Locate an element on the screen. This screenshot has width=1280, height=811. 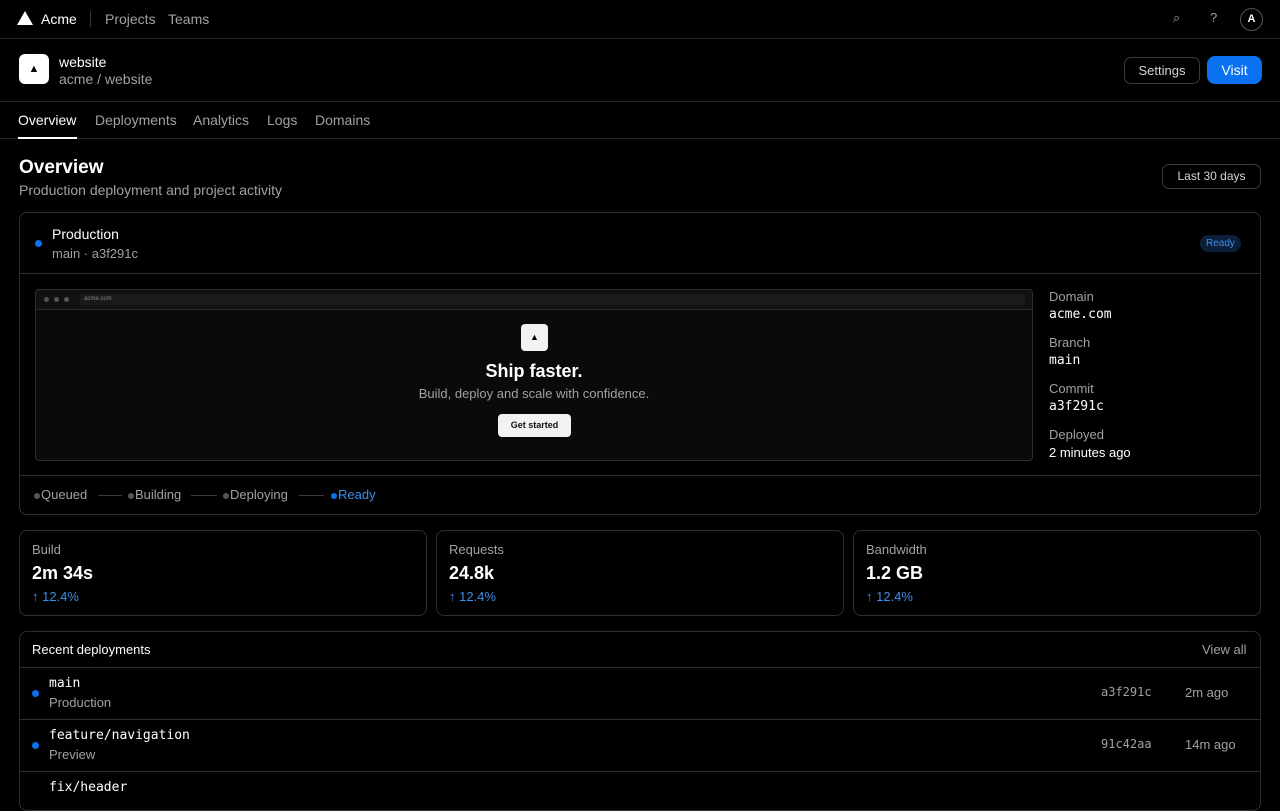
production-card-header: Production main · a3f291c Ready is located at coordinates (640, 243).